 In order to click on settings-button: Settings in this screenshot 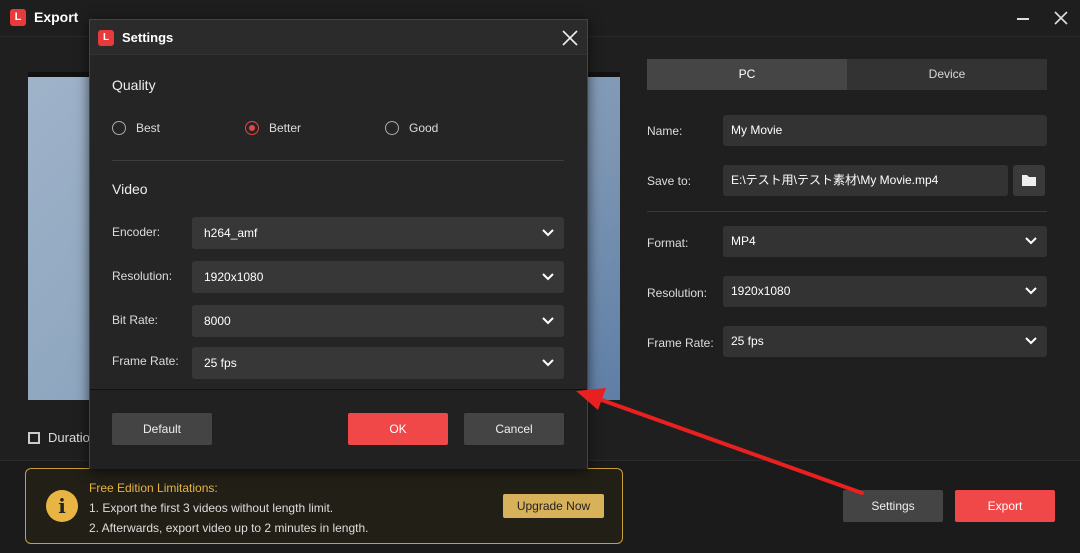, I will do `click(893, 506)`.